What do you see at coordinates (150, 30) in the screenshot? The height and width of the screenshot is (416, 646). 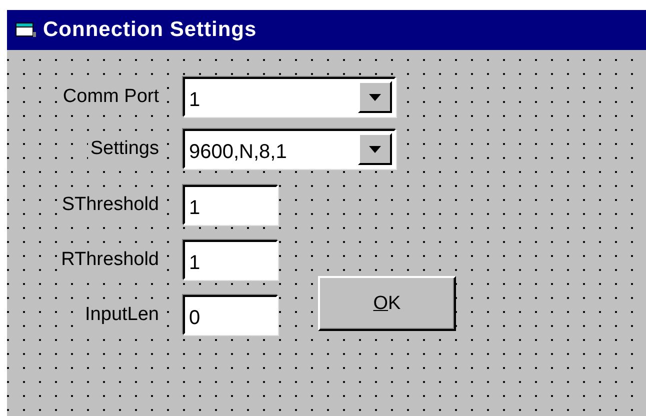 I see `window-title: Connection Settings` at bounding box center [150, 30].